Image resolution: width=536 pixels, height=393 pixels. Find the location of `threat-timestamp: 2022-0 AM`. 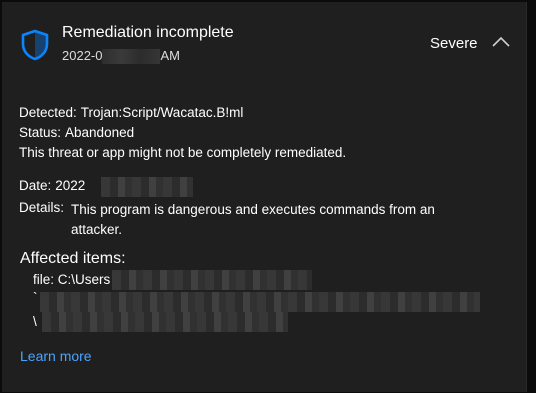

threat-timestamp: 2022-0 AM is located at coordinates (121, 56).